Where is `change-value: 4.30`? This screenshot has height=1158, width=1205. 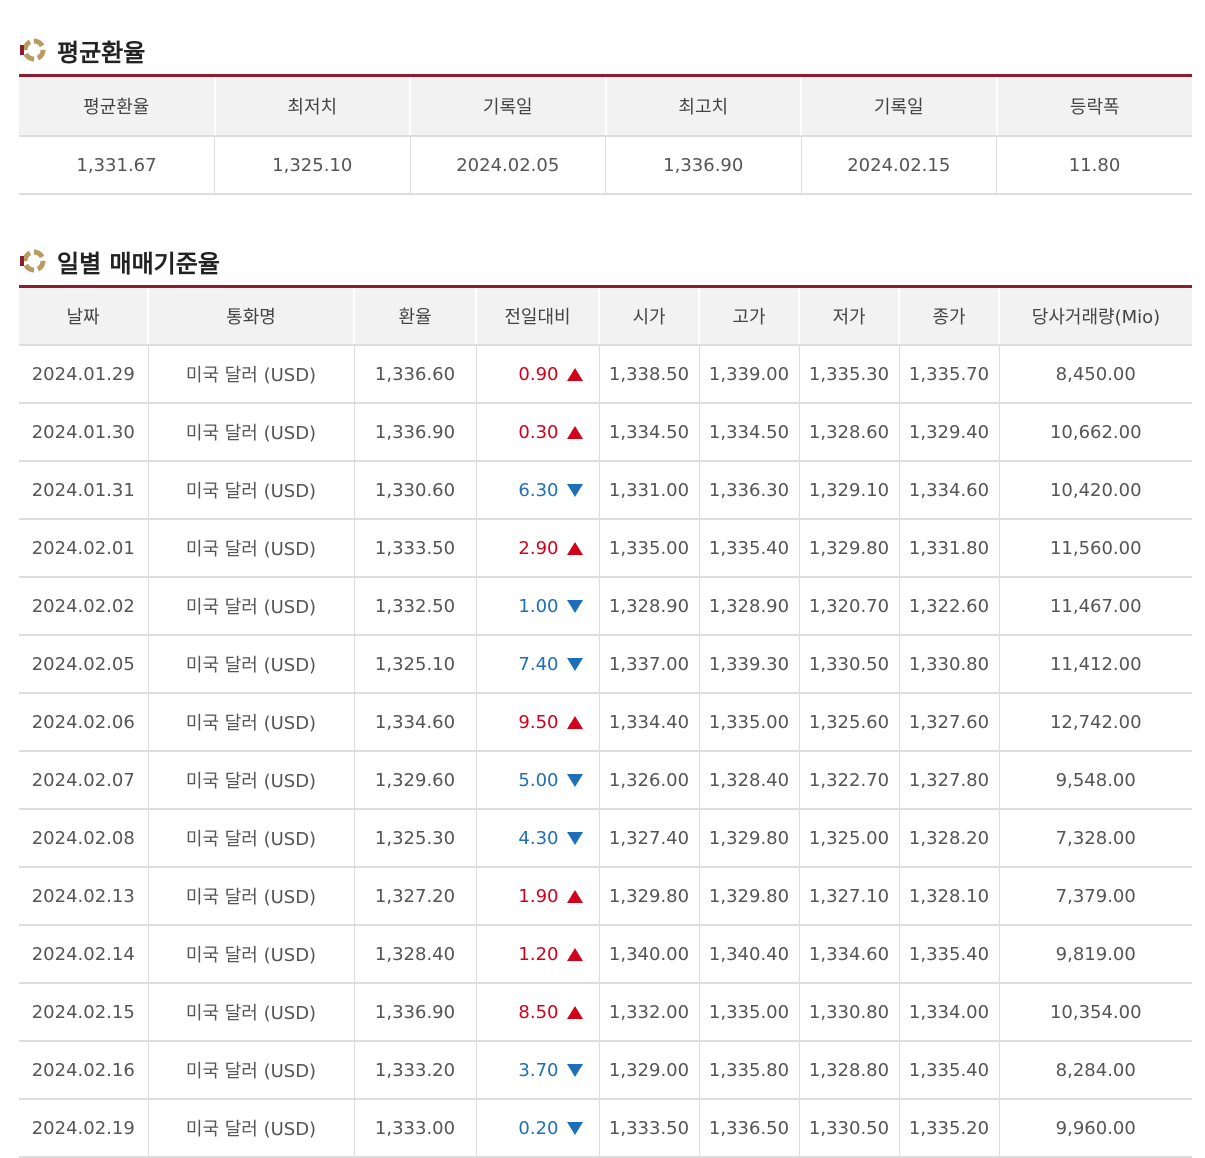
change-value: 4.30 is located at coordinates (538, 838).